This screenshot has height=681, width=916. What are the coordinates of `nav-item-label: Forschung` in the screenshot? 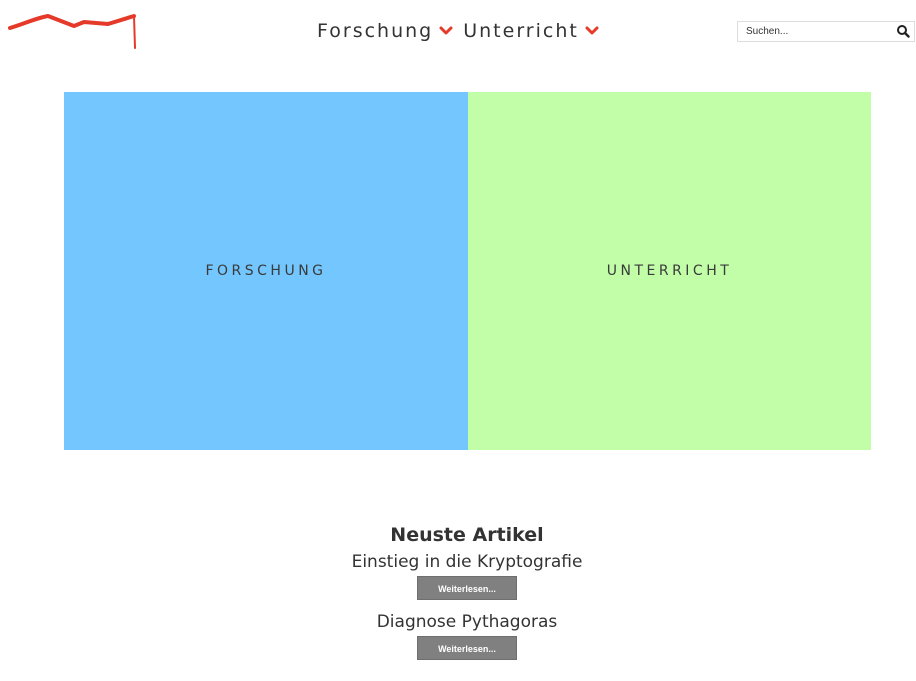 It's located at (375, 31).